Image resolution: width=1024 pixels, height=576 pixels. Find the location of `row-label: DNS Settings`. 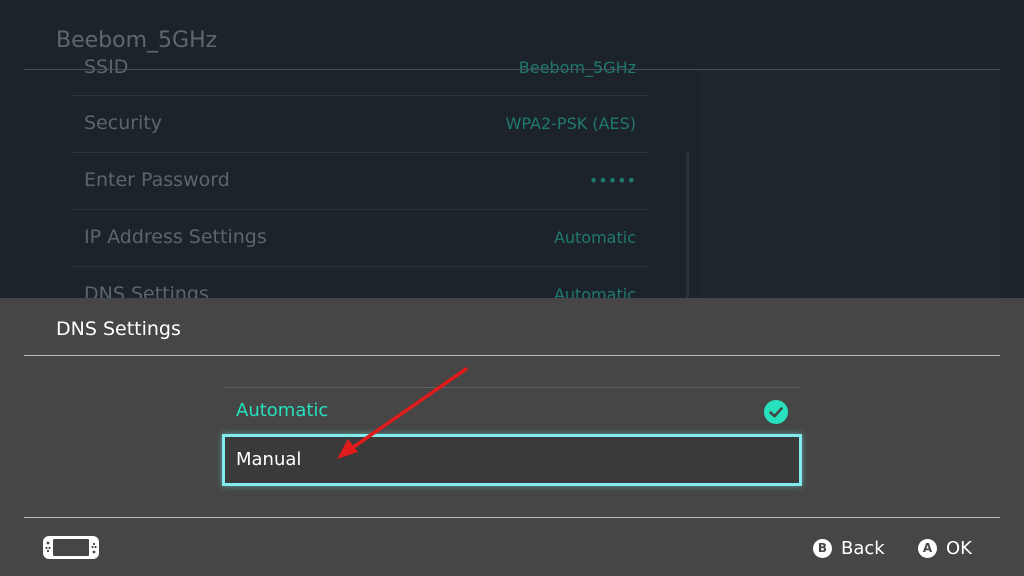

row-label: DNS Settings is located at coordinates (146, 290).